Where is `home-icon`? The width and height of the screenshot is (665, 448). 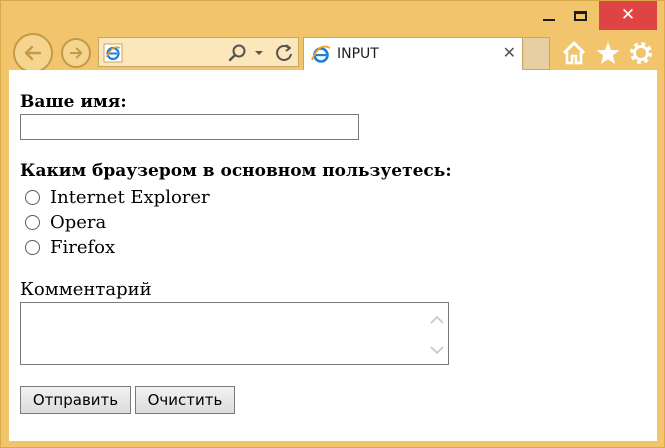
home-icon is located at coordinates (574, 53).